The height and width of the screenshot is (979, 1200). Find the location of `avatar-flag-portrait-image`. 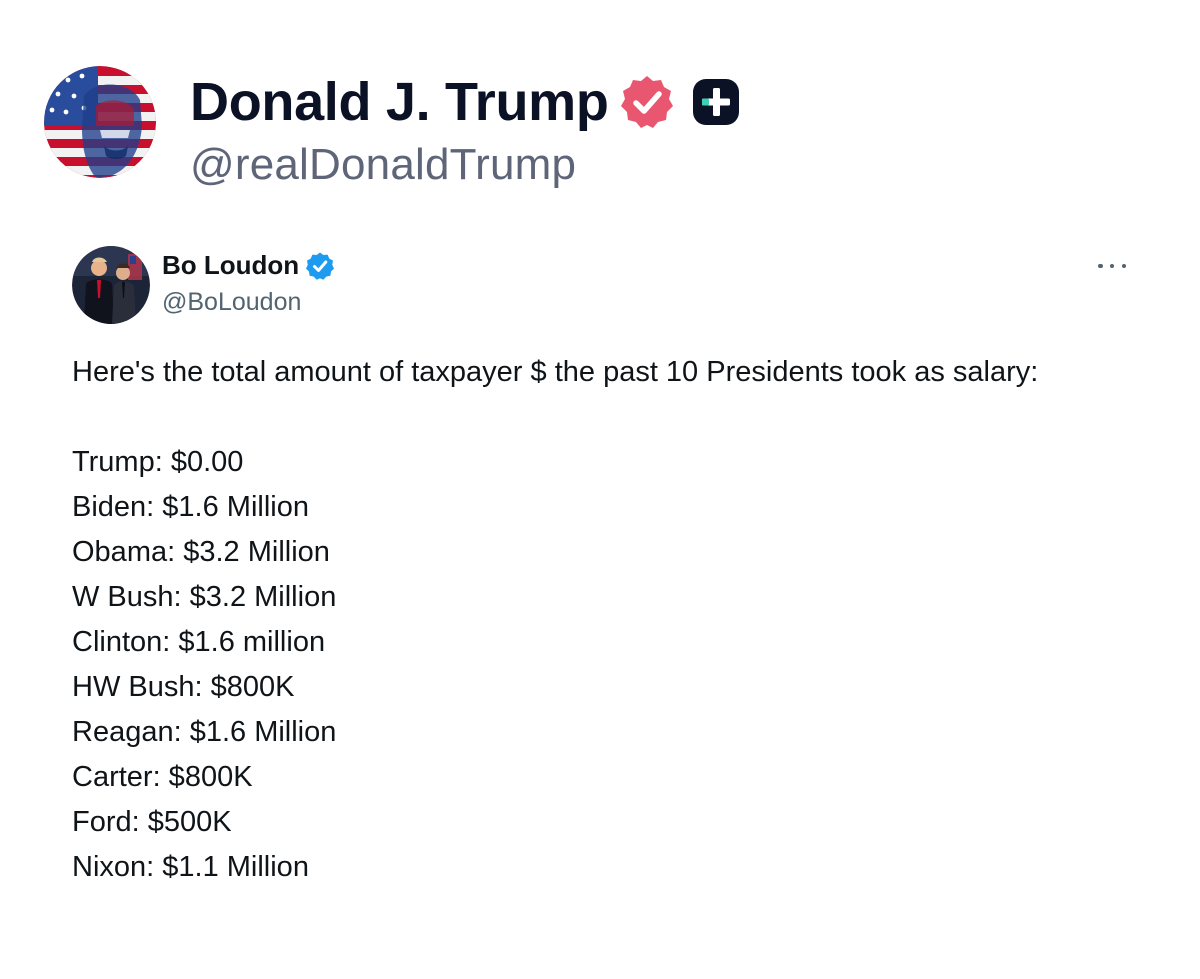

avatar-flag-portrait-image is located at coordinates (100, 122).